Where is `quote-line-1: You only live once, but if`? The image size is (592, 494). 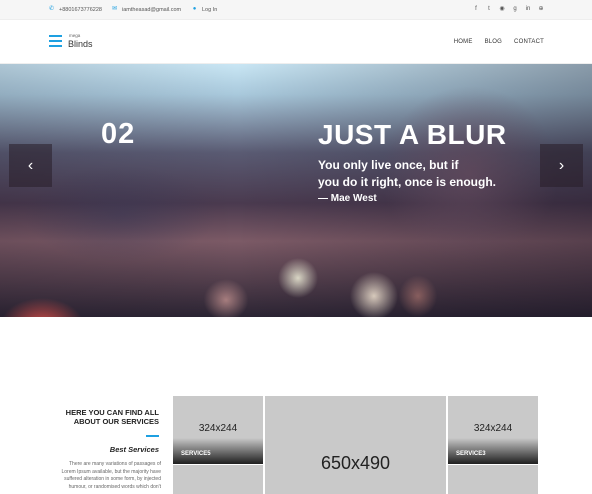
quote-line-1: You only live once, but if is located at coordinates (388, 165).